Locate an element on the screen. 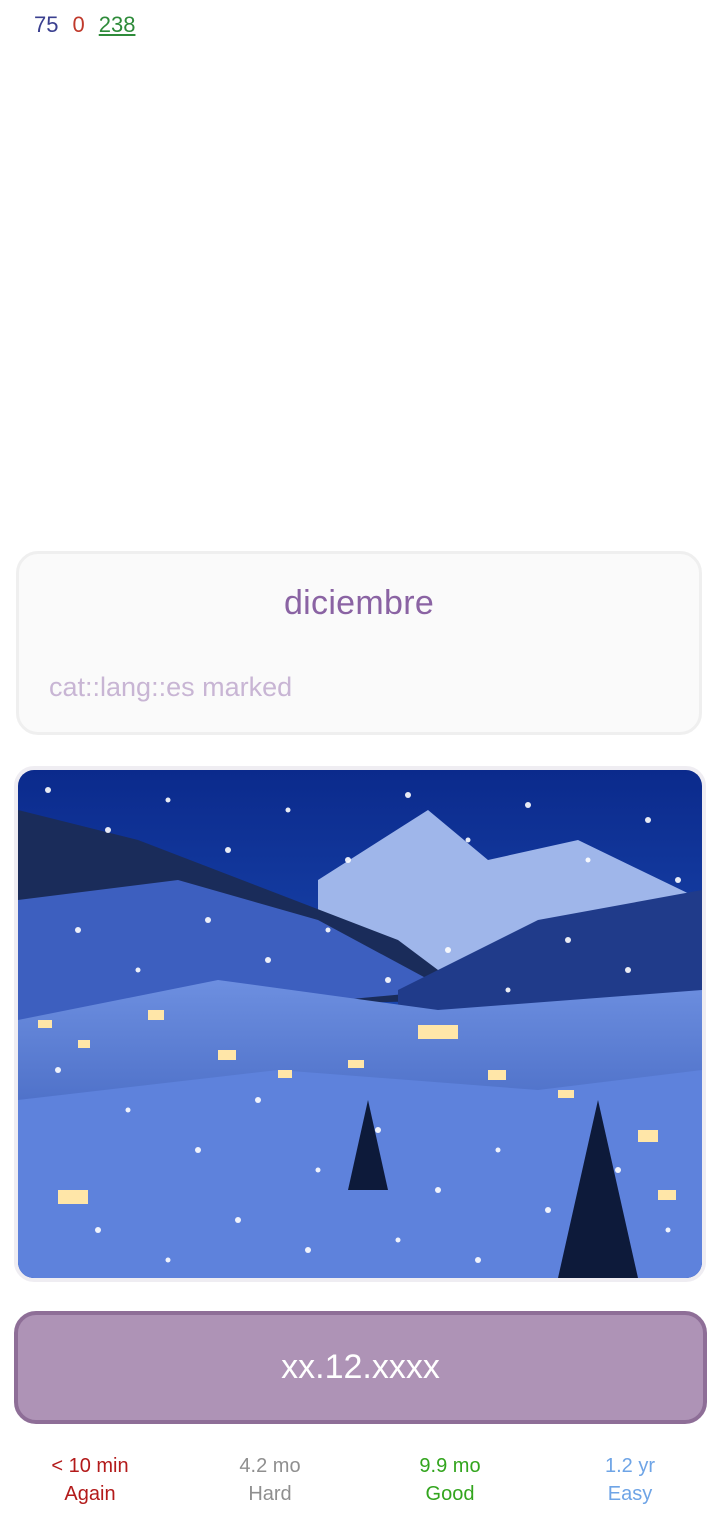 This screenshot has height=1520, width=720. new-count: 75 is located at coordinates (46, 24).